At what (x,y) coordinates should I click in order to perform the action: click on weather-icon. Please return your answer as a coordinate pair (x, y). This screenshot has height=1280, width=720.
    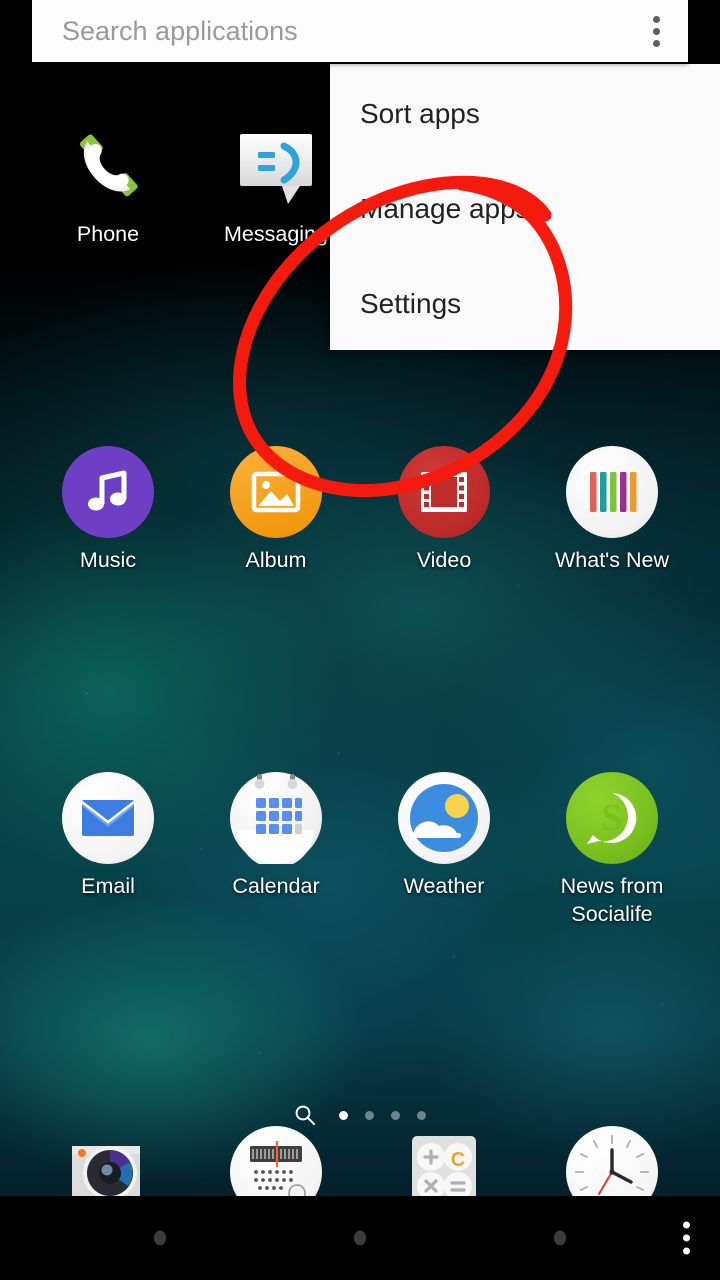
    Looking at the image, I should click on (444, 818).